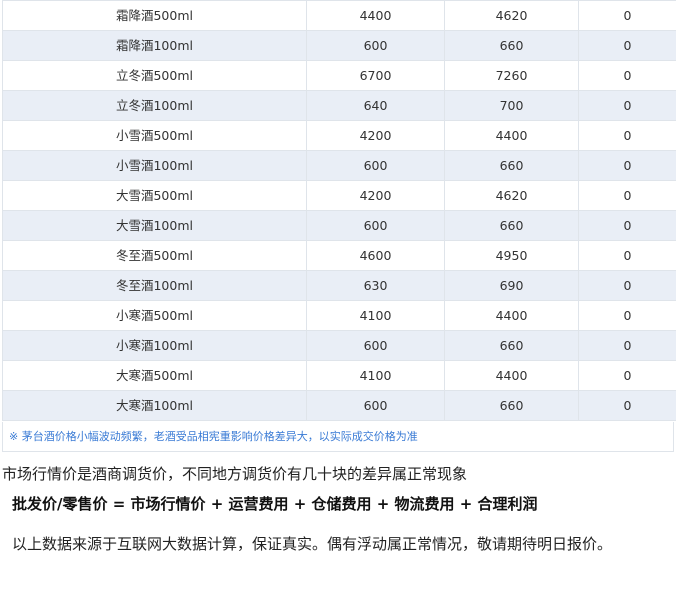 Image resolution: width=676 pixels, height=593 pixels. Describe the element at coordinates (154, 255) in the screenshot. I see `product-name-cell: 冬至酒500ml` at that location.